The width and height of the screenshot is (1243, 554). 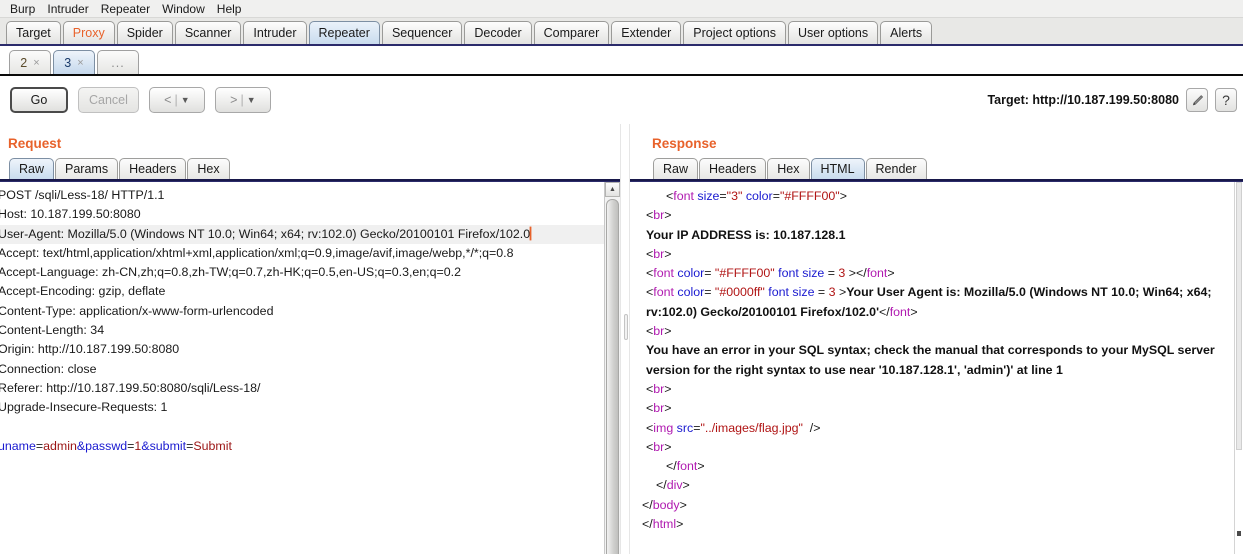 I want to click on response-line: Your IP ADDRESS is: 10.187.128.1, so click(x=937, y=235).